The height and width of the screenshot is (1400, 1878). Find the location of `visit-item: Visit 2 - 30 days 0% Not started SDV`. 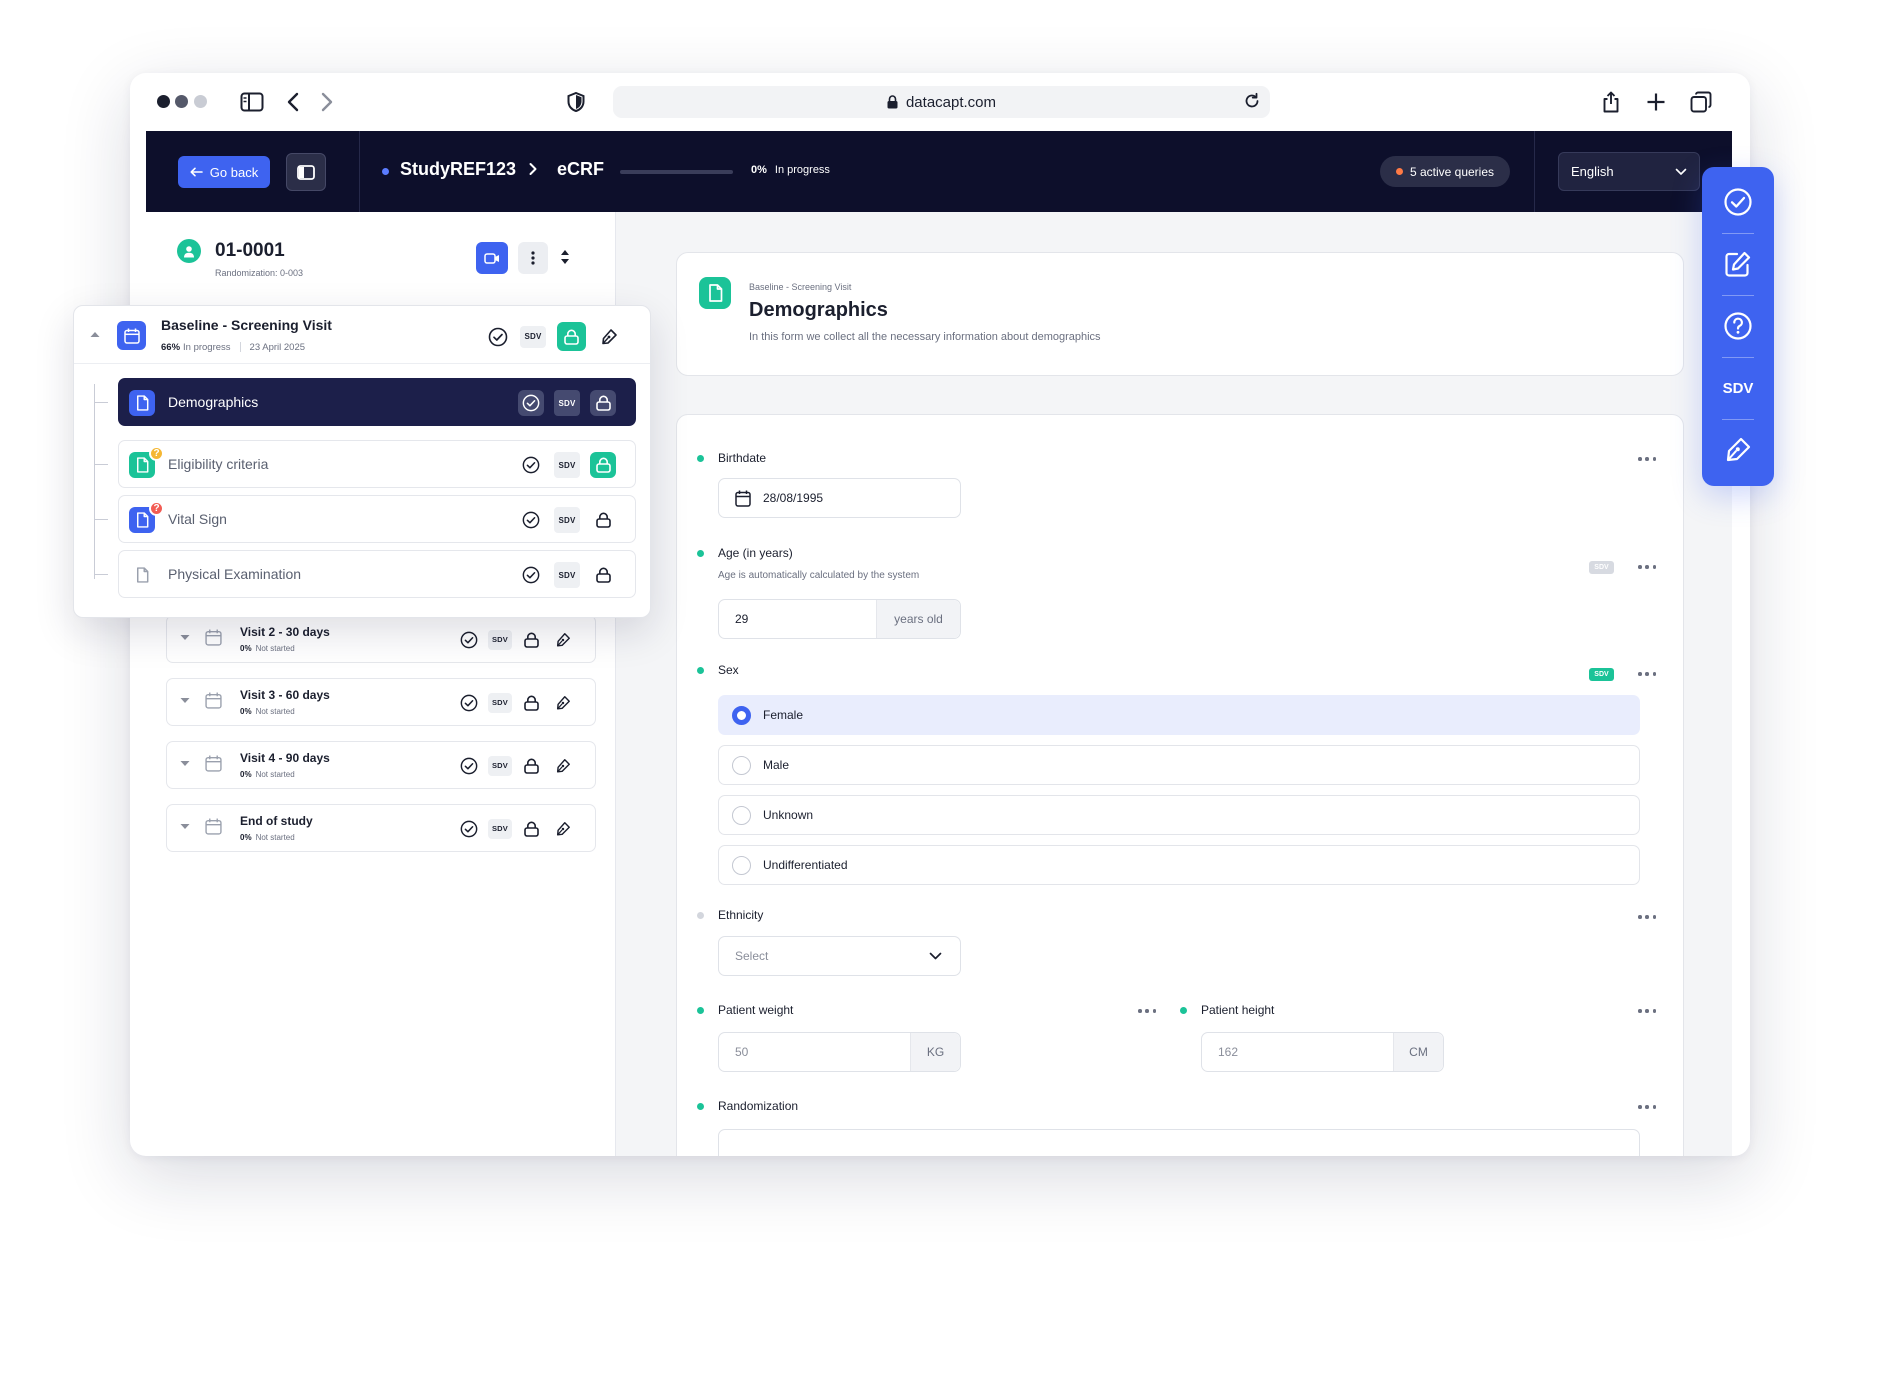

visit-item: Visit 2 - 30 days 0% Not started SDV is located at coordinates (381, 639).